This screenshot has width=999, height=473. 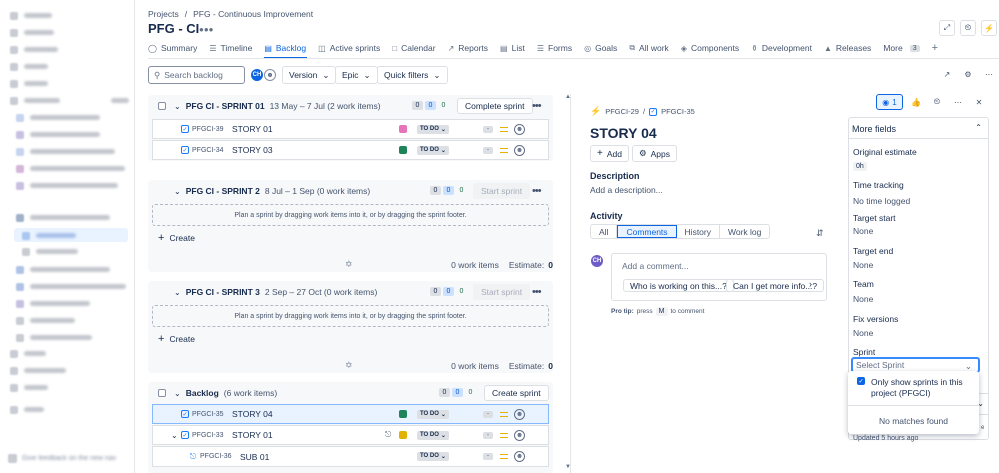 What do you see at coordinates (654, 153) in the screenshot?
I see `apps-button: ⚙ Apps` at bounding box center [654, 153].